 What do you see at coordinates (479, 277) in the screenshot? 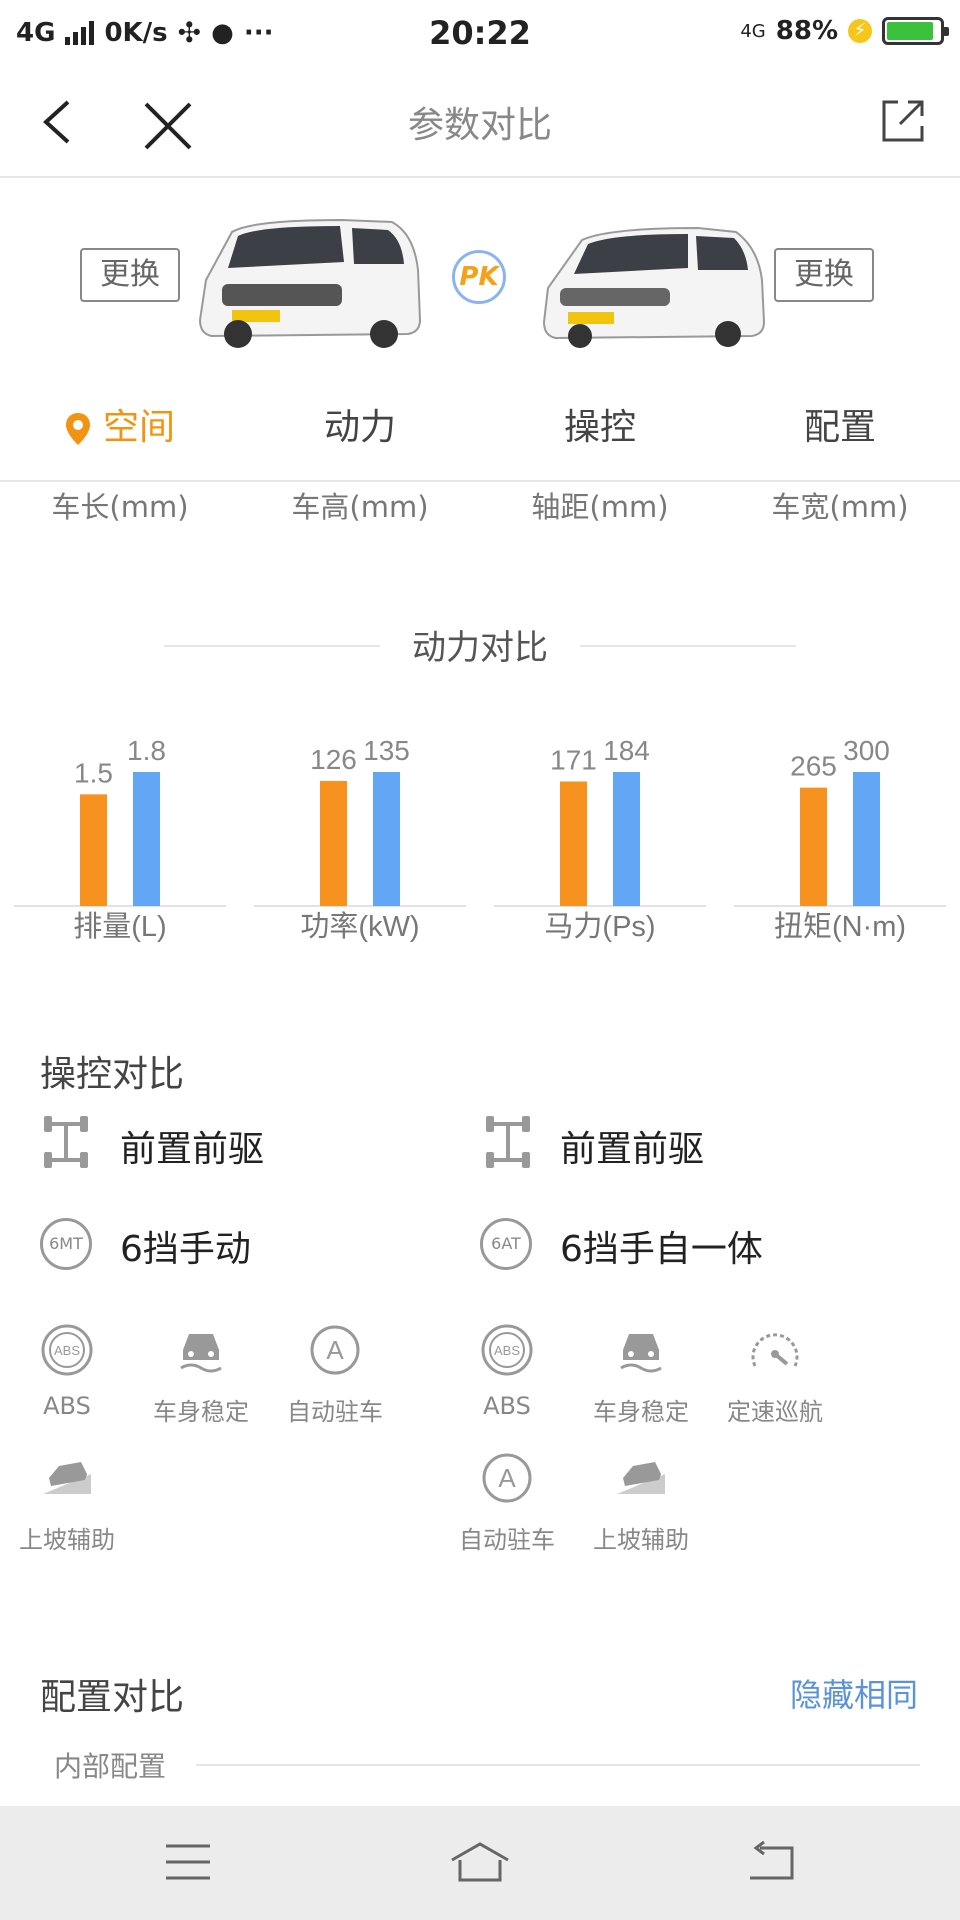
I see `pk-badge: PK` at bounding box center [479, 277].